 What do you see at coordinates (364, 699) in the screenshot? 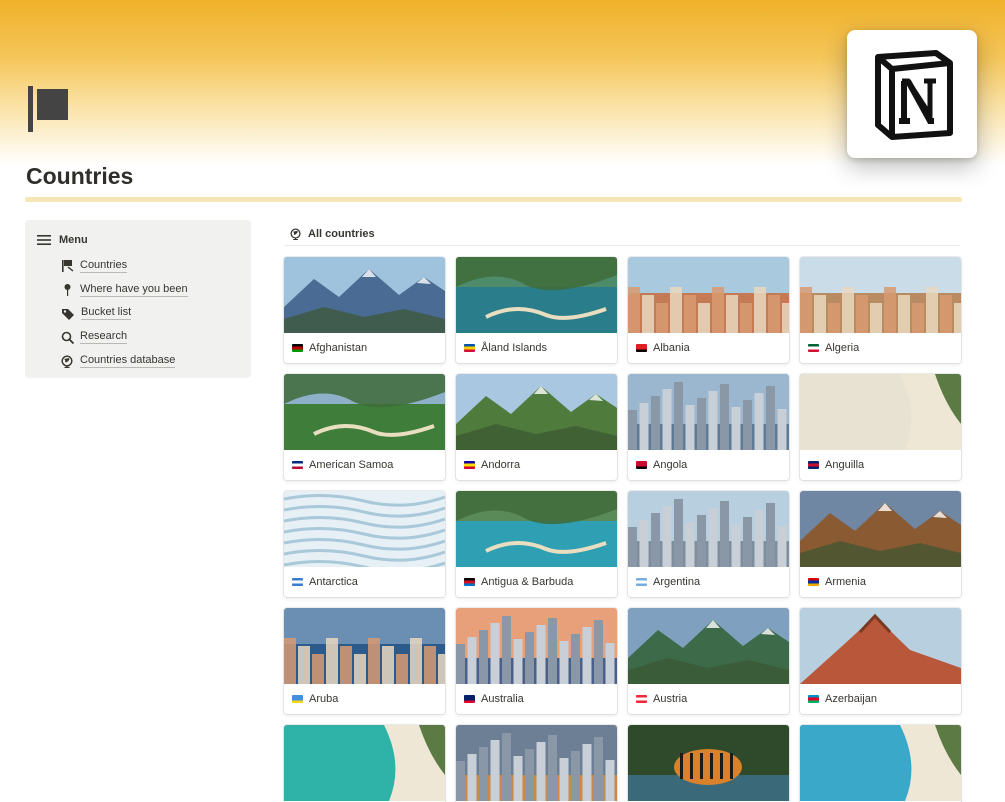
I see `card-caption: Aruba` at bounding box center [364, 699].